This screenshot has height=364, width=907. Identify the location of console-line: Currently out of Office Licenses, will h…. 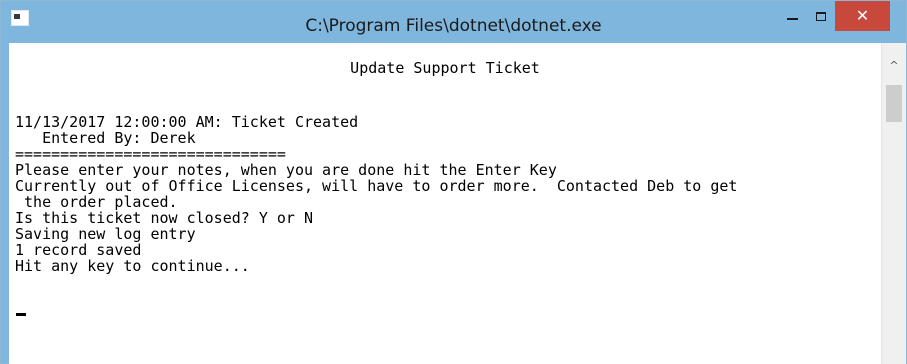
(376, 186).